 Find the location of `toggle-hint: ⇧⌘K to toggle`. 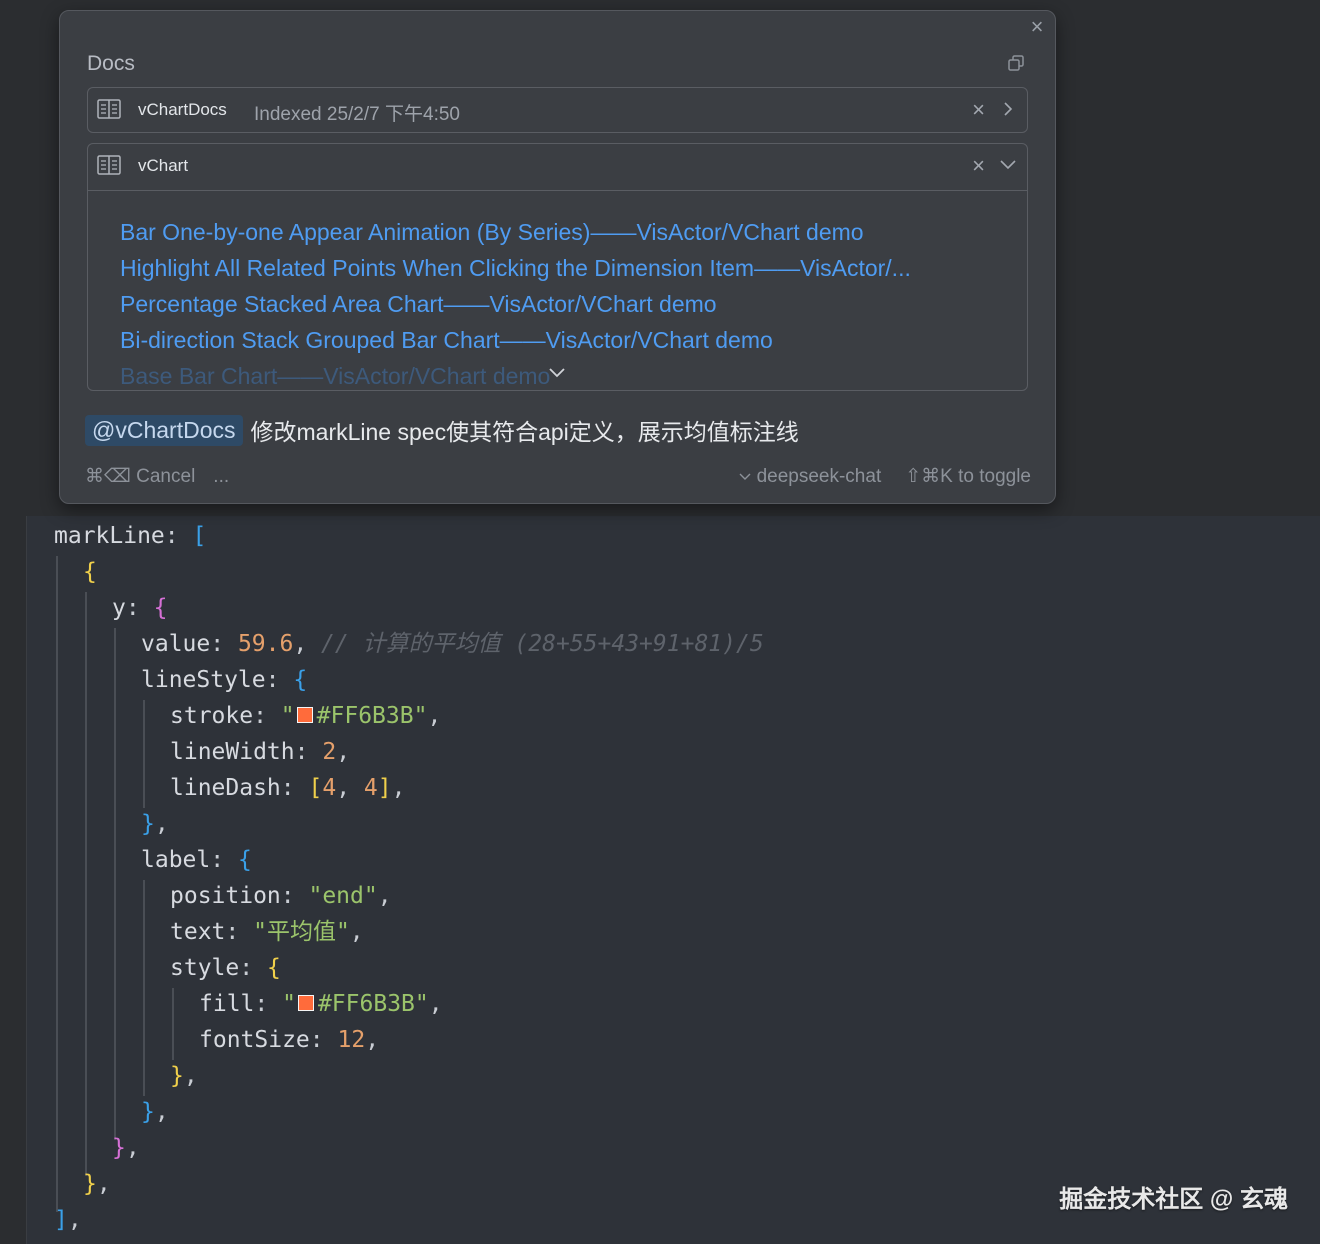

toggle-hint: ⇧⌘K to toggle is located at coordinates (968, 476).